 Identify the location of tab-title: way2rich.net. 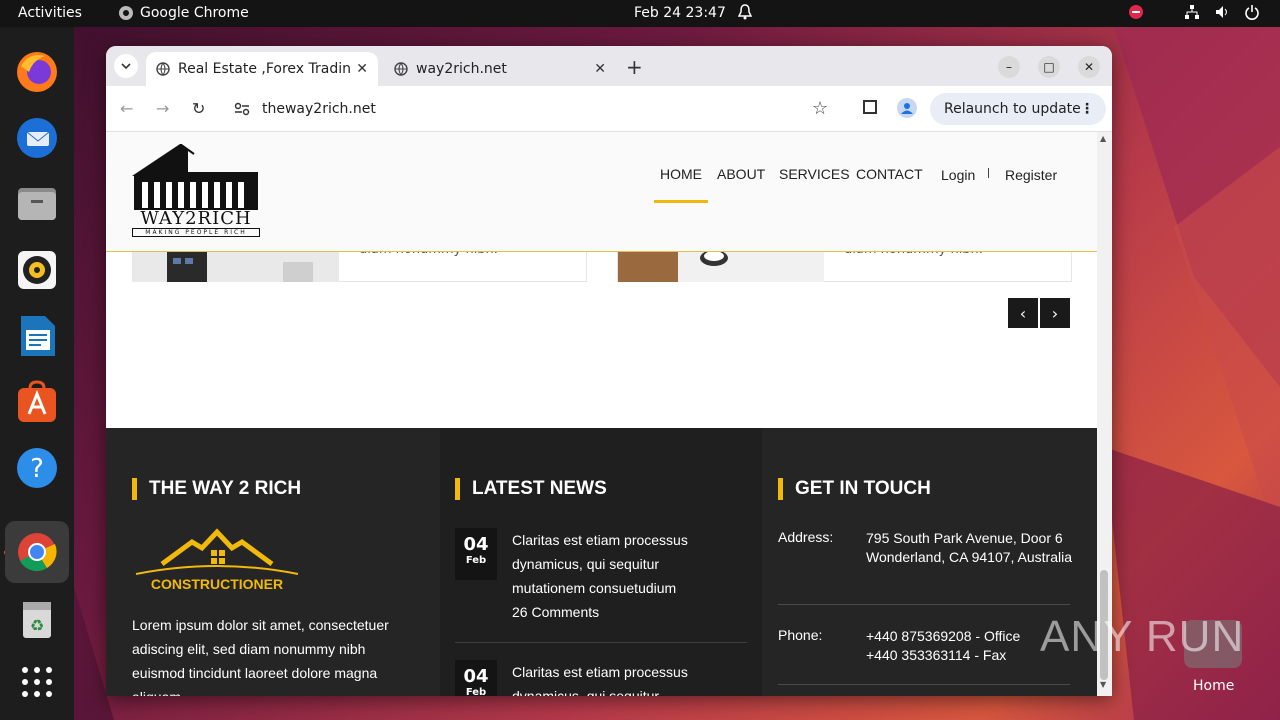
(461, 69).